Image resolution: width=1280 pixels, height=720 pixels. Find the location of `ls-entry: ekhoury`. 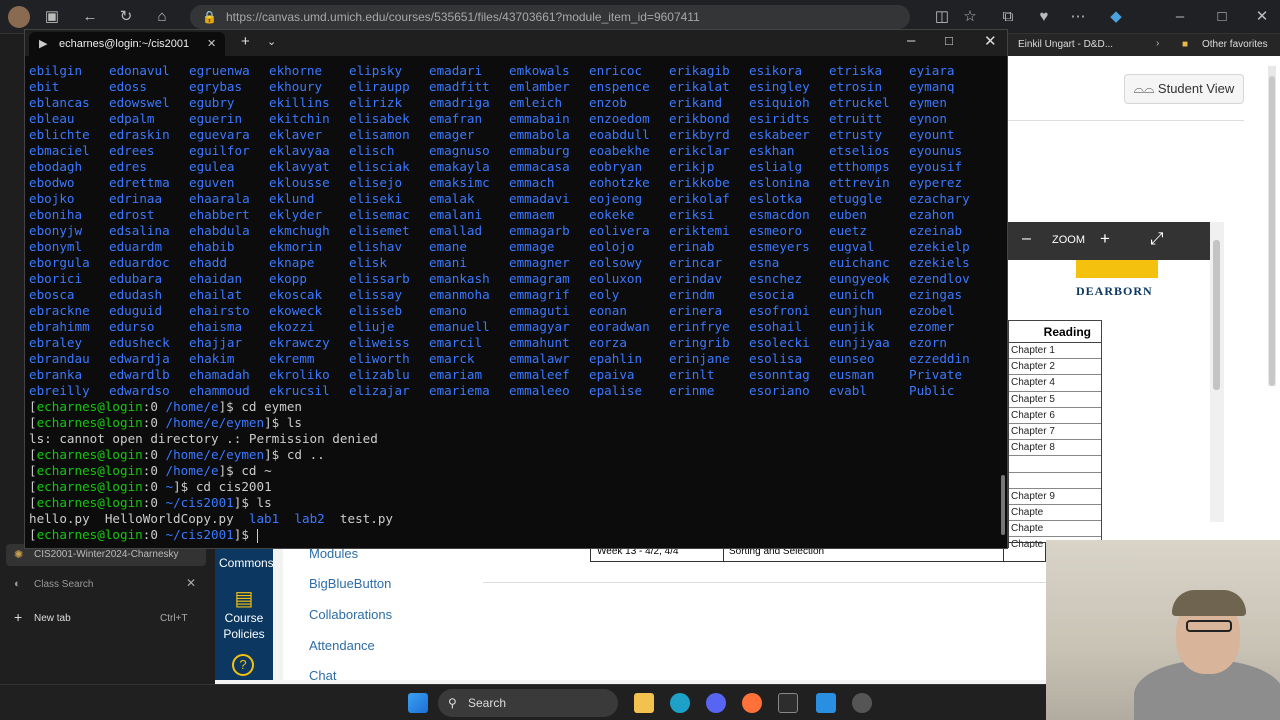

ls-entry: ekhoury is located at coordinates (296, 86).